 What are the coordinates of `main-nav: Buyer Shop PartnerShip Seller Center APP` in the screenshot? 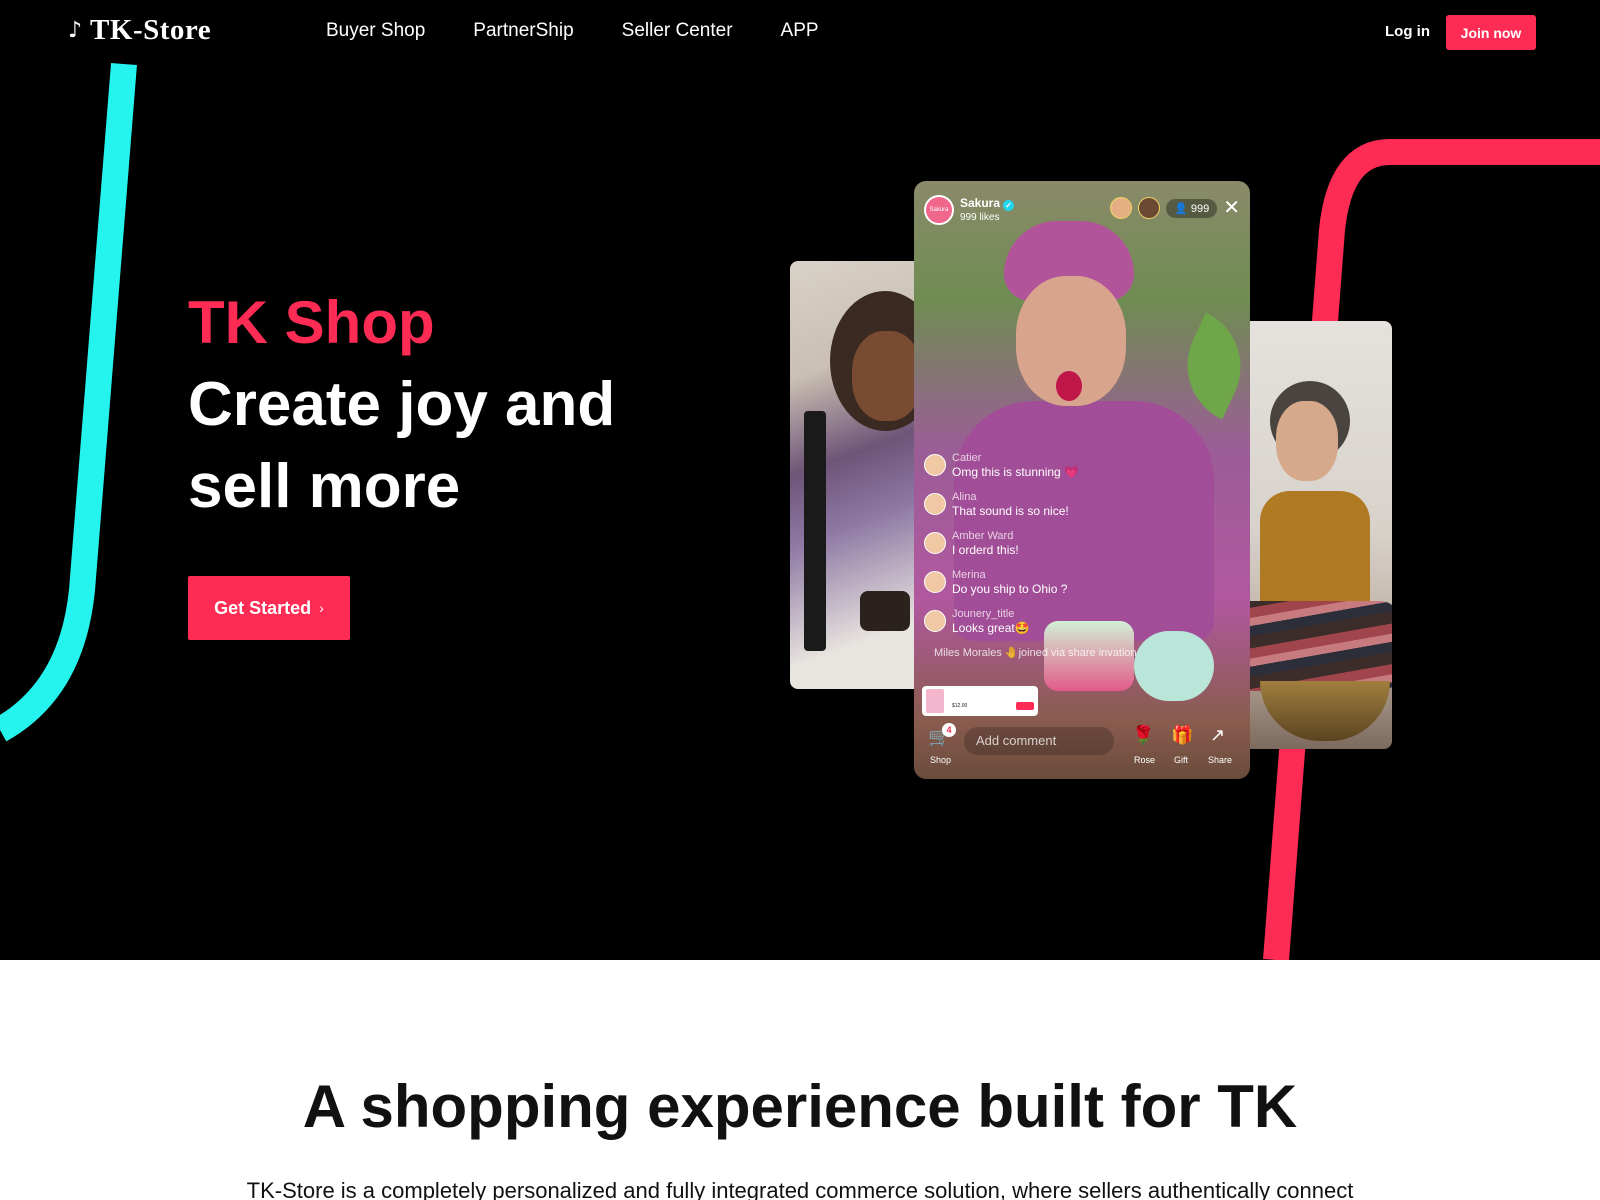 It's located at (596, 31).